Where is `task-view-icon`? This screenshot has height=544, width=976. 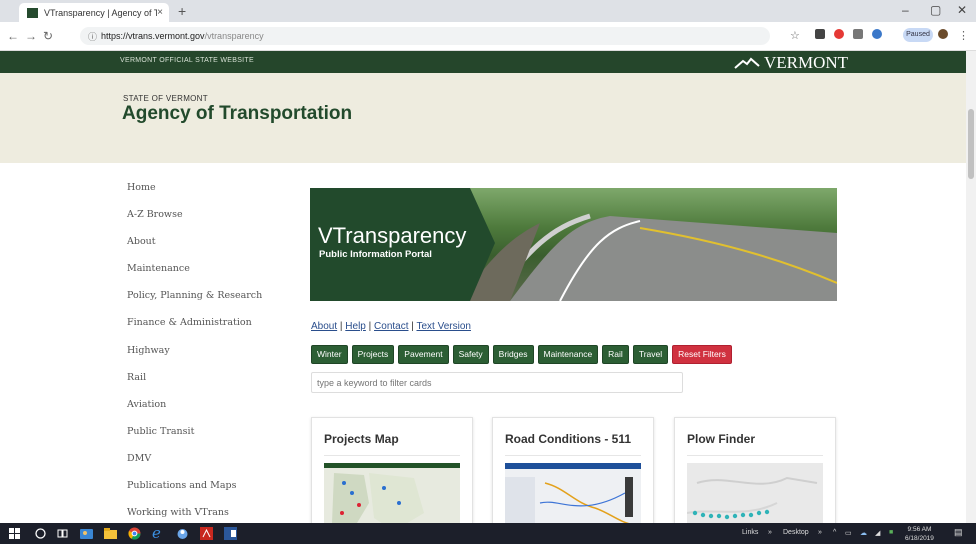 task-view-icon is located at coordinates (62, 533).